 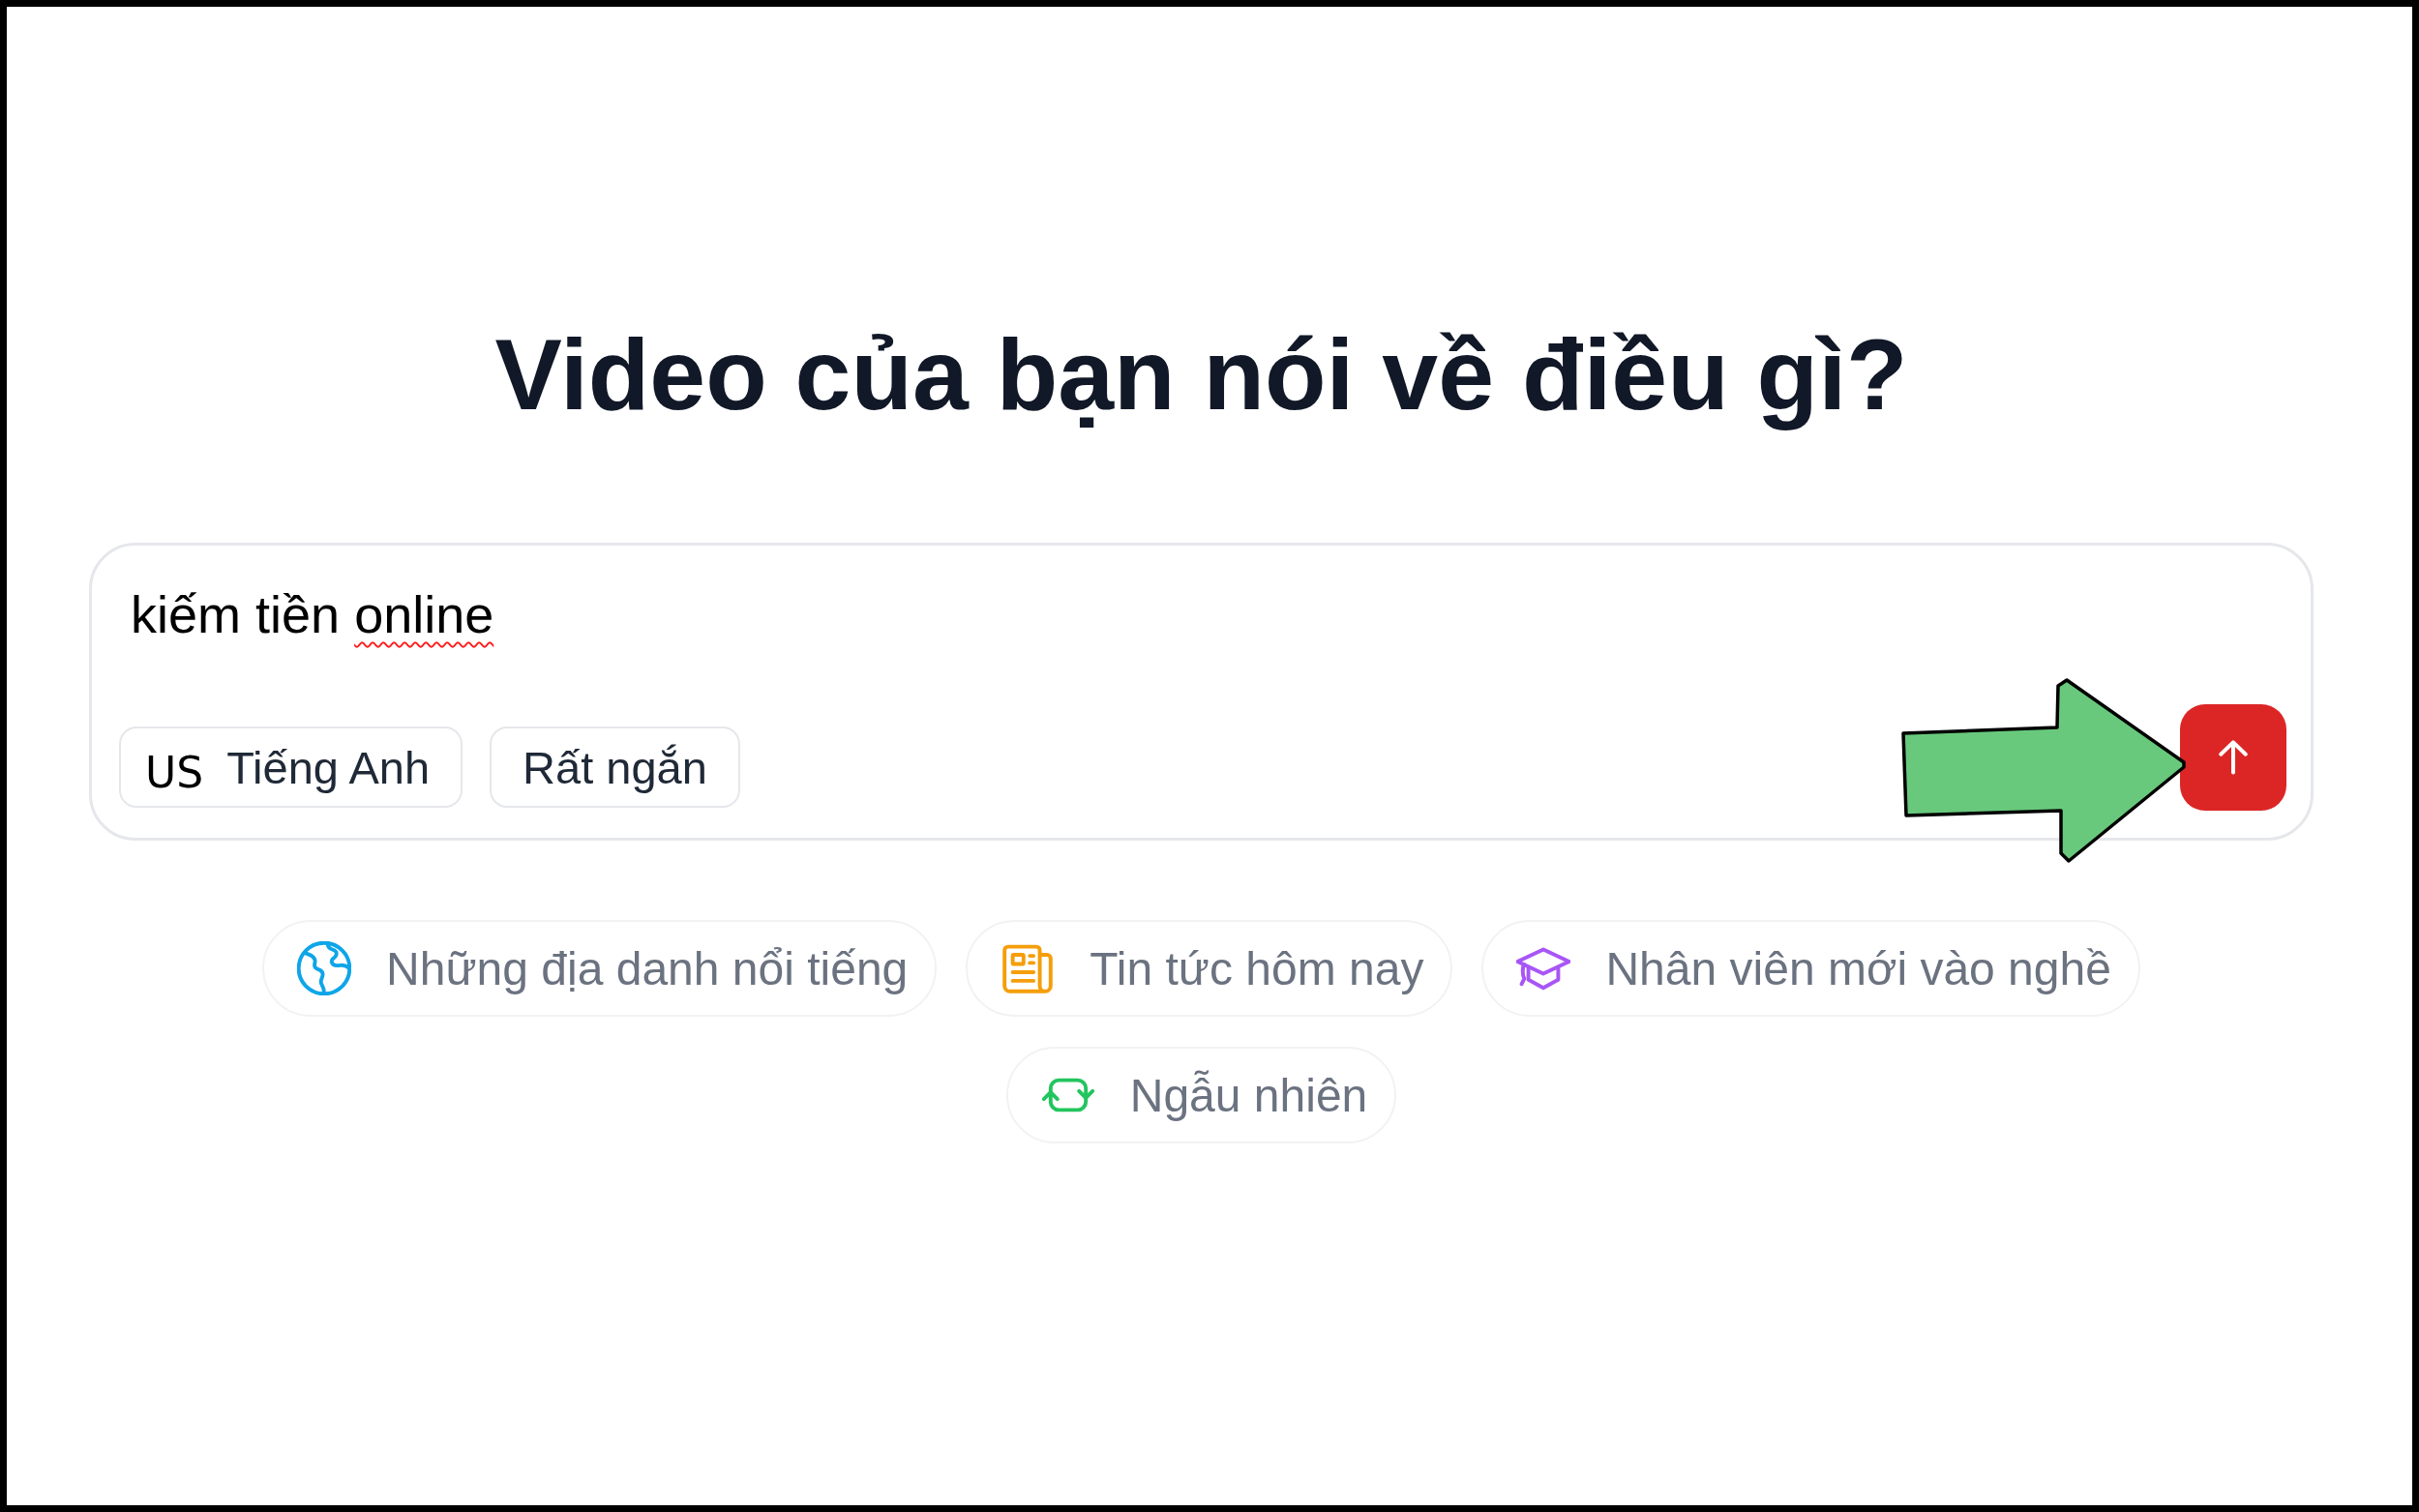 I want to click on suggestion-chip: Những địa danh nổi tiếng, so click(x=600, y=968).